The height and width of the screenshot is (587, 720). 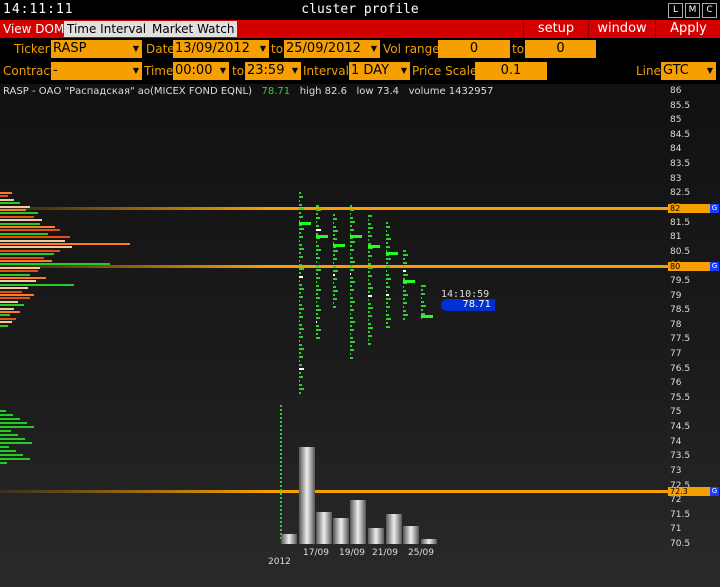 I want to click on axis-tick-label: 71, so click(x=676, y=529).